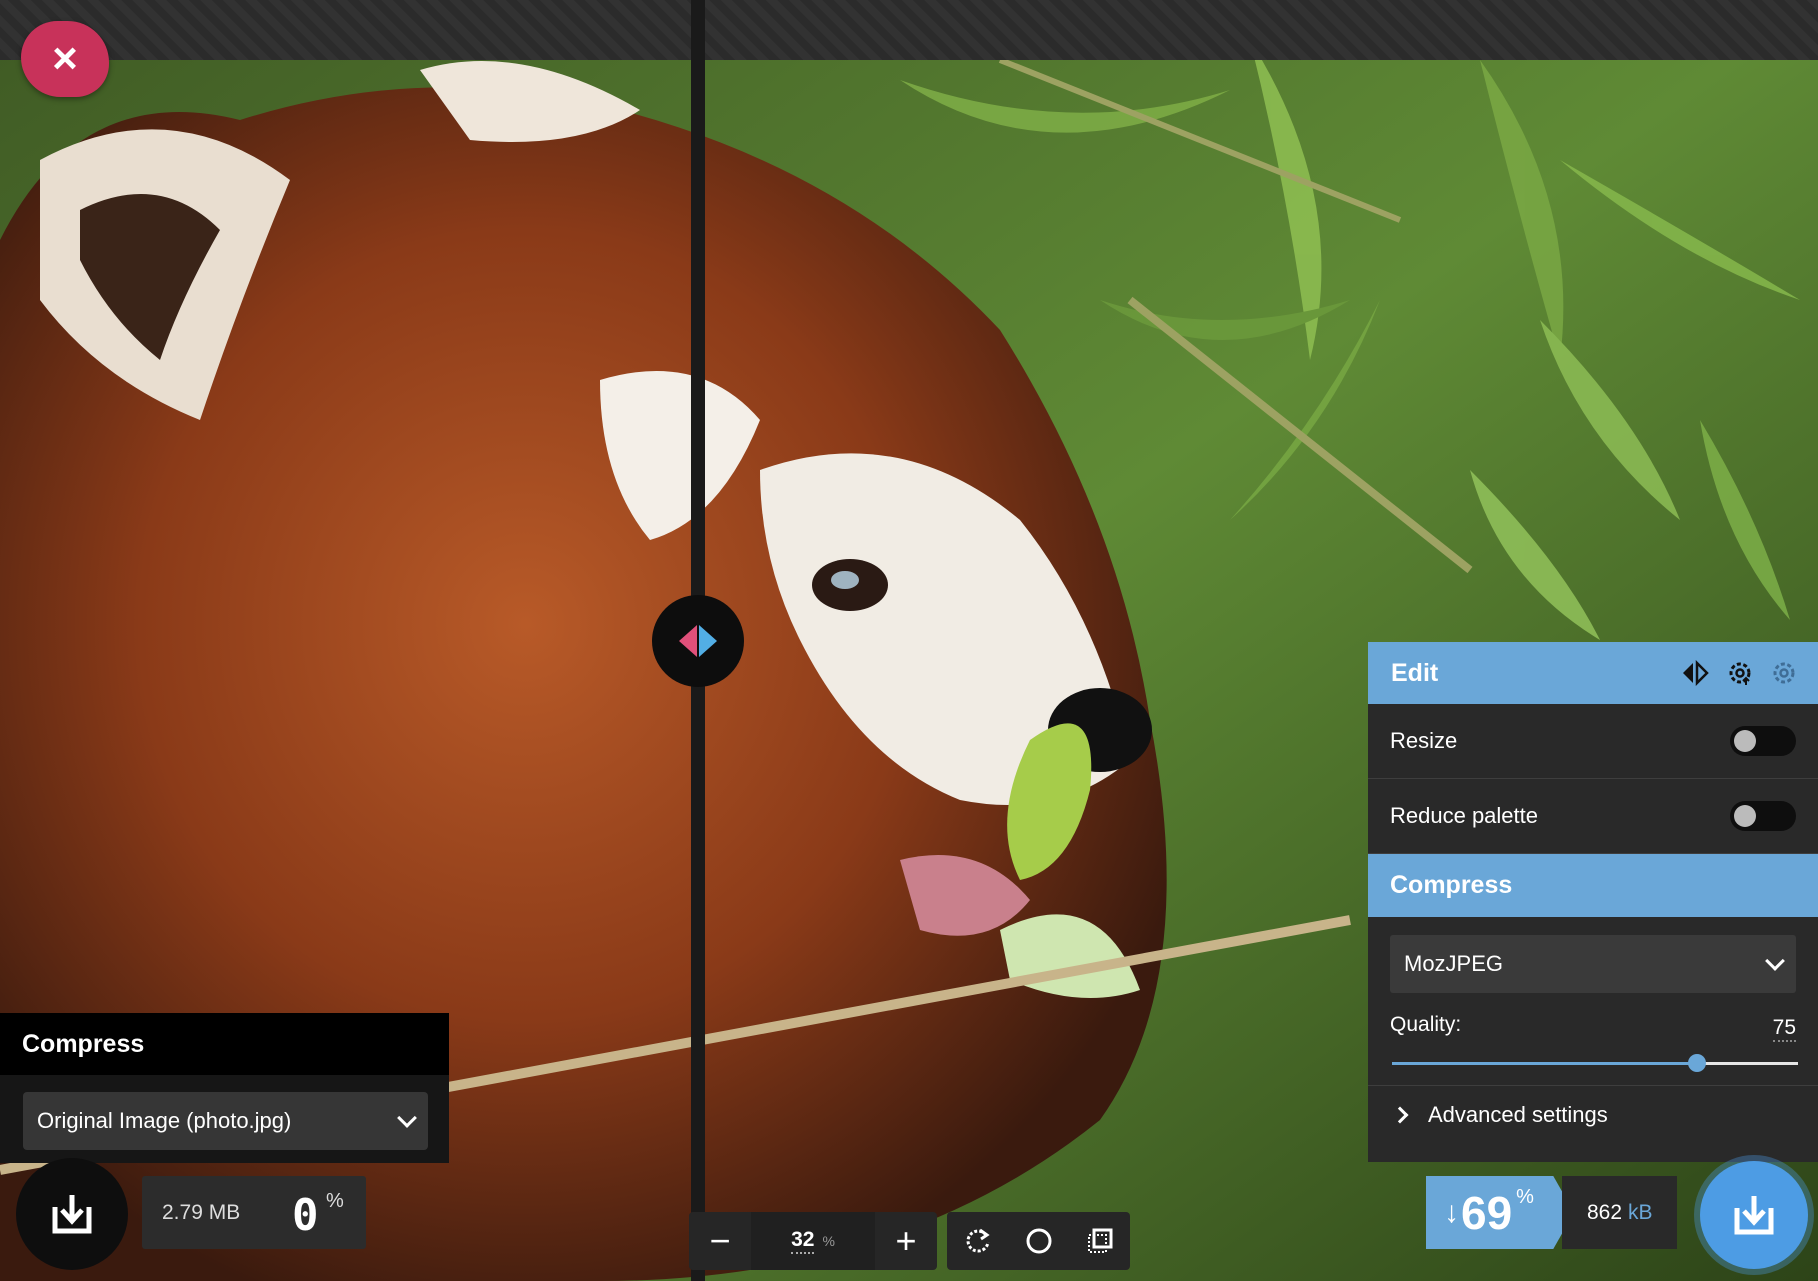 The image size is (1818, 1281). I want to click on advanced-settings-label: Advanced settings, so click(1518, 1114).